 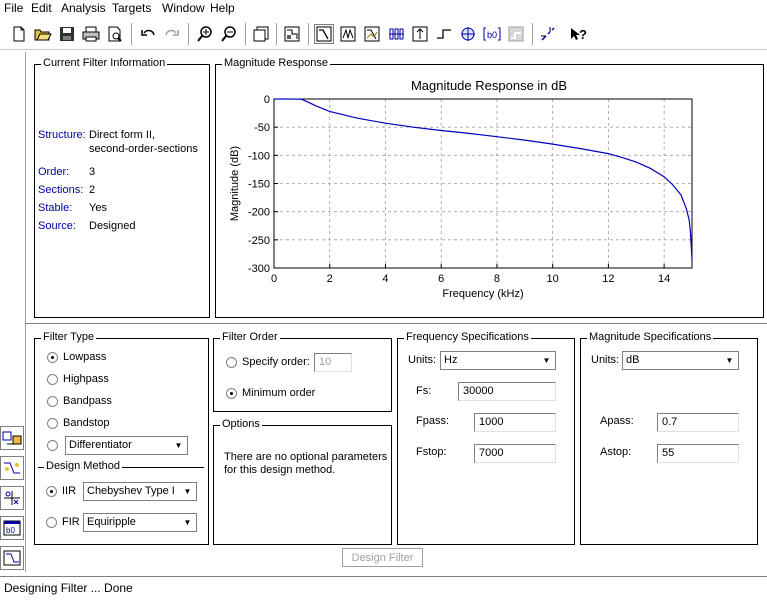 What do you see at coordinates (617, 421) in the screenshot?
I see `apass-label: Apass:` at bounding box center [617, 421].